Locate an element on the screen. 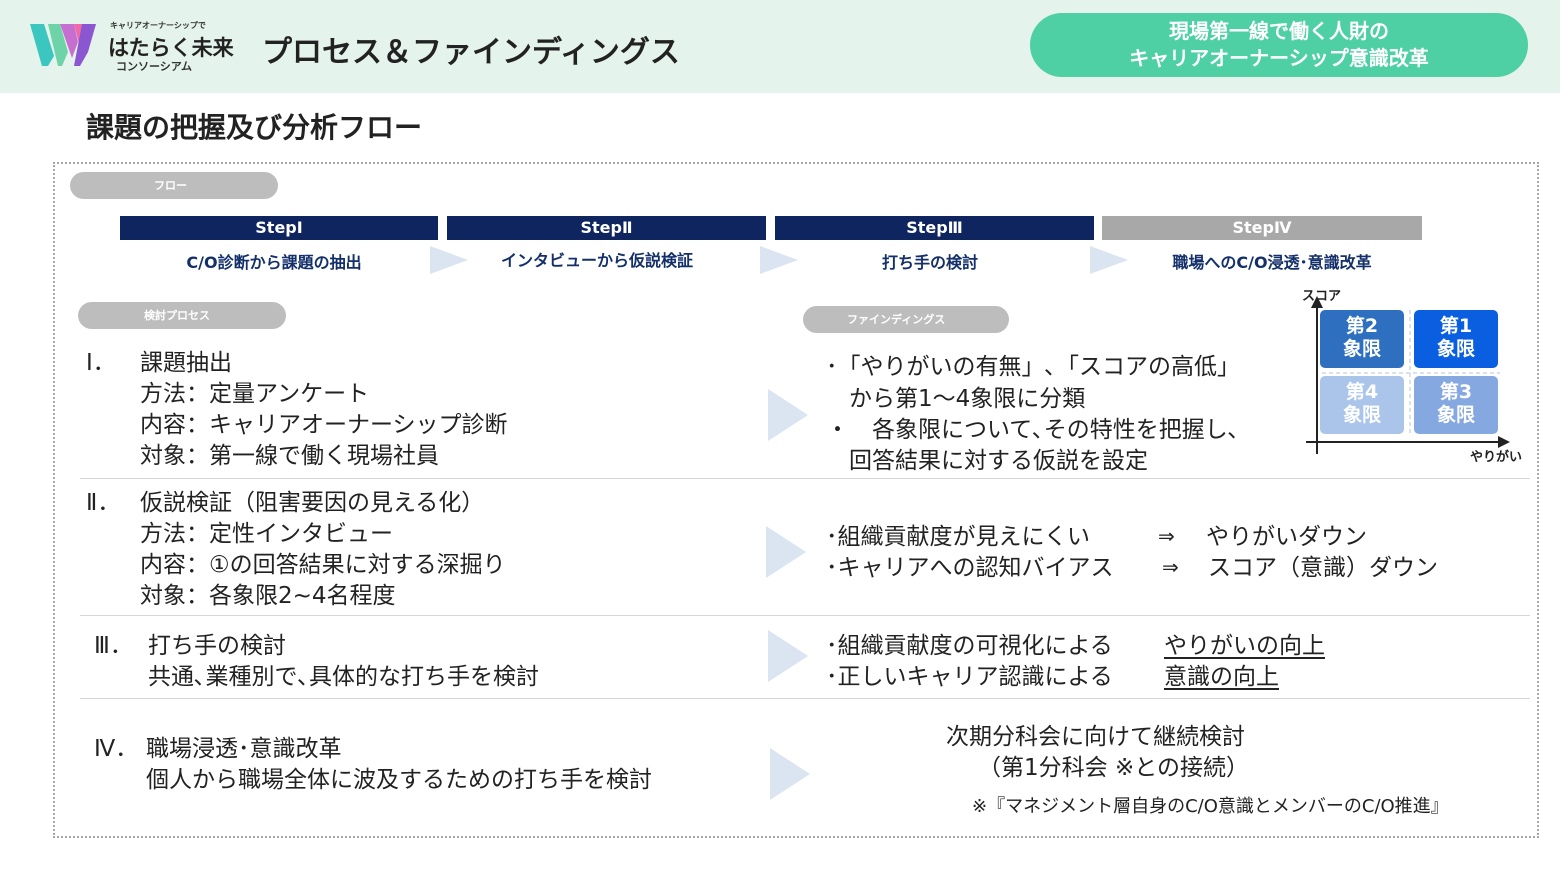 The height and width of the screenshot is (879, 1560). quadrant-2-label: 象限 is located at coordinates (1361, 349).